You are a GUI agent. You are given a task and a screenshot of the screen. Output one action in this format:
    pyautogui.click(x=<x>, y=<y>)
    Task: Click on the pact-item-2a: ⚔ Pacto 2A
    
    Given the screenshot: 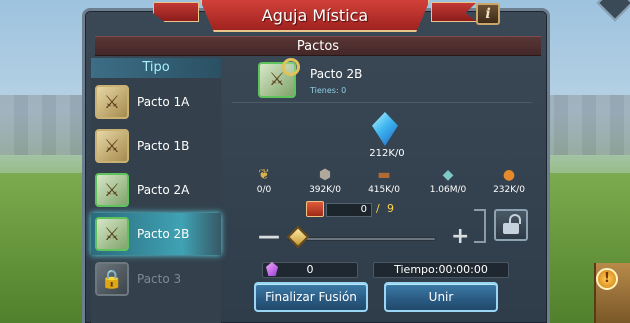 What is the action you would take?
    pyautogui.click(x=156, y=190)
    